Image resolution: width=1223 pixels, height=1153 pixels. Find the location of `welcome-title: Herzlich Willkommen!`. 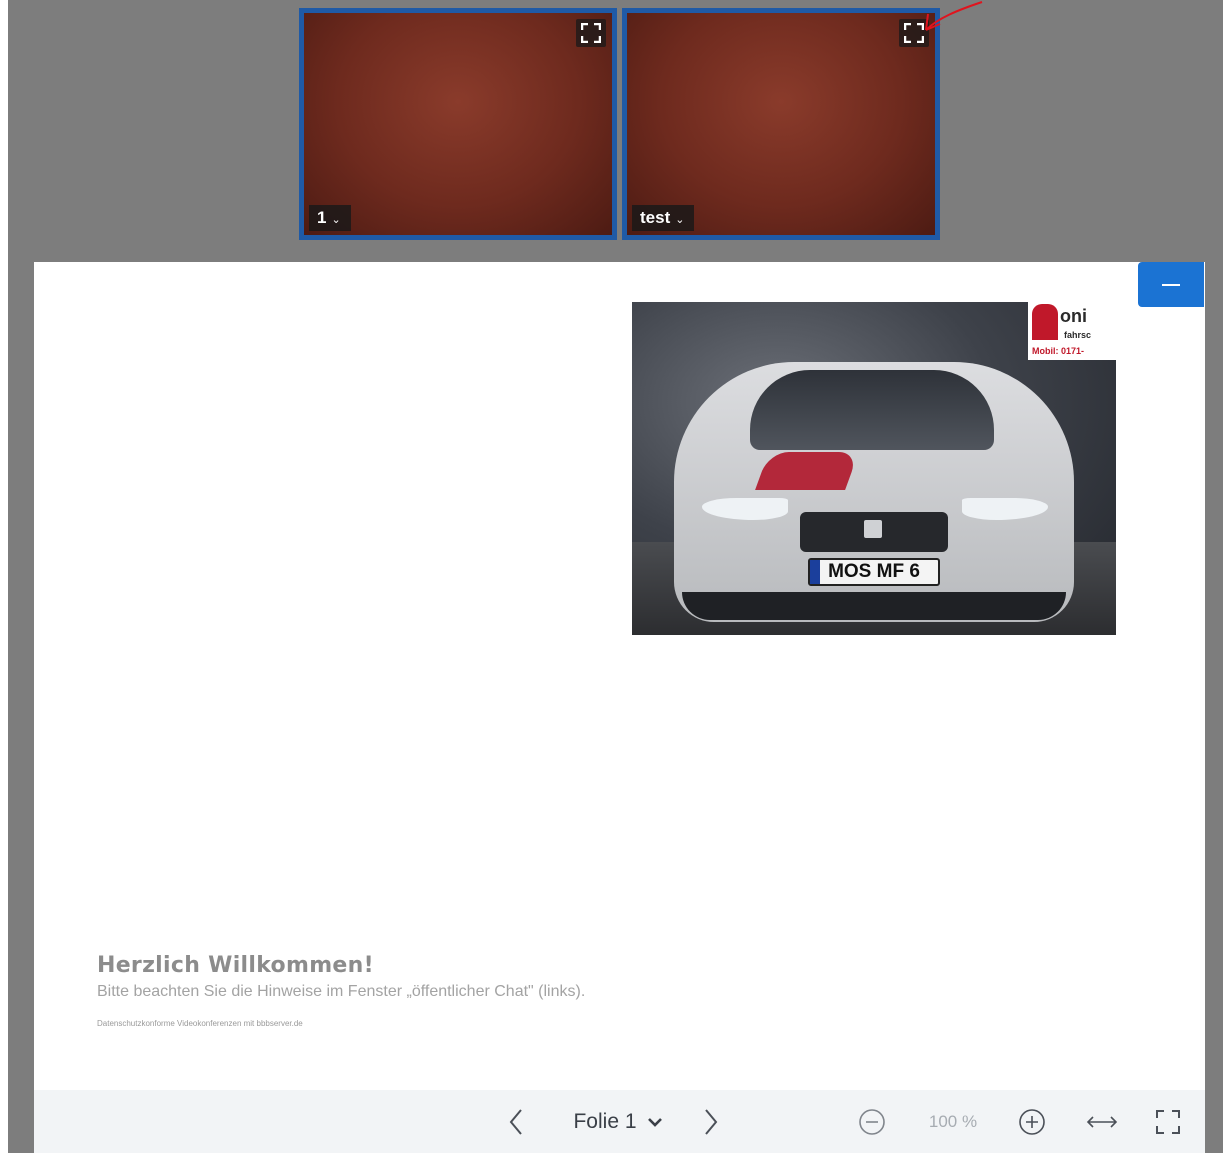

welcome-title: Herzlich Willkommen! is located at coordinates (235, 965).